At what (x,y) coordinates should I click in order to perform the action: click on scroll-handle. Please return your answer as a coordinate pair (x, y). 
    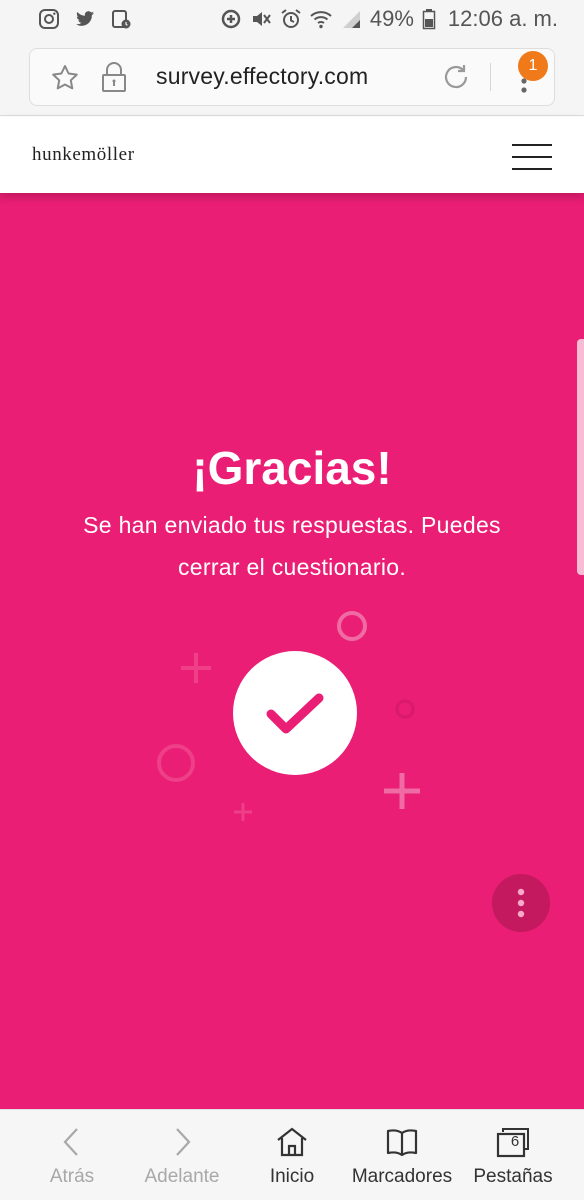
    Looking at the image, I should click on (580, 457).